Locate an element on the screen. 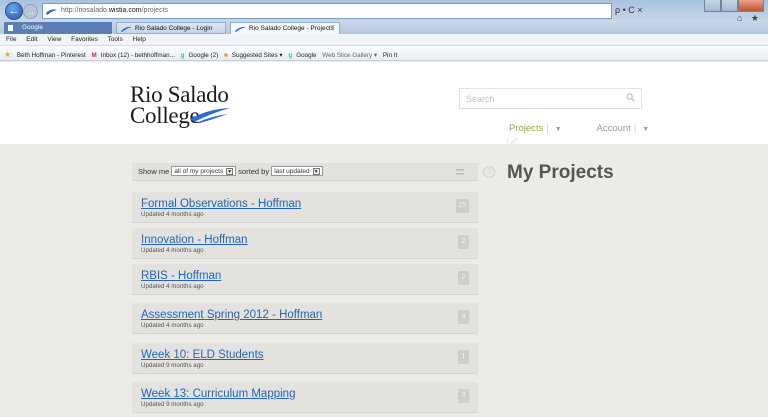 This screenshot has height=417, width=768. scope-select: all of my projects ▼ is located at coordinates (204, 171).